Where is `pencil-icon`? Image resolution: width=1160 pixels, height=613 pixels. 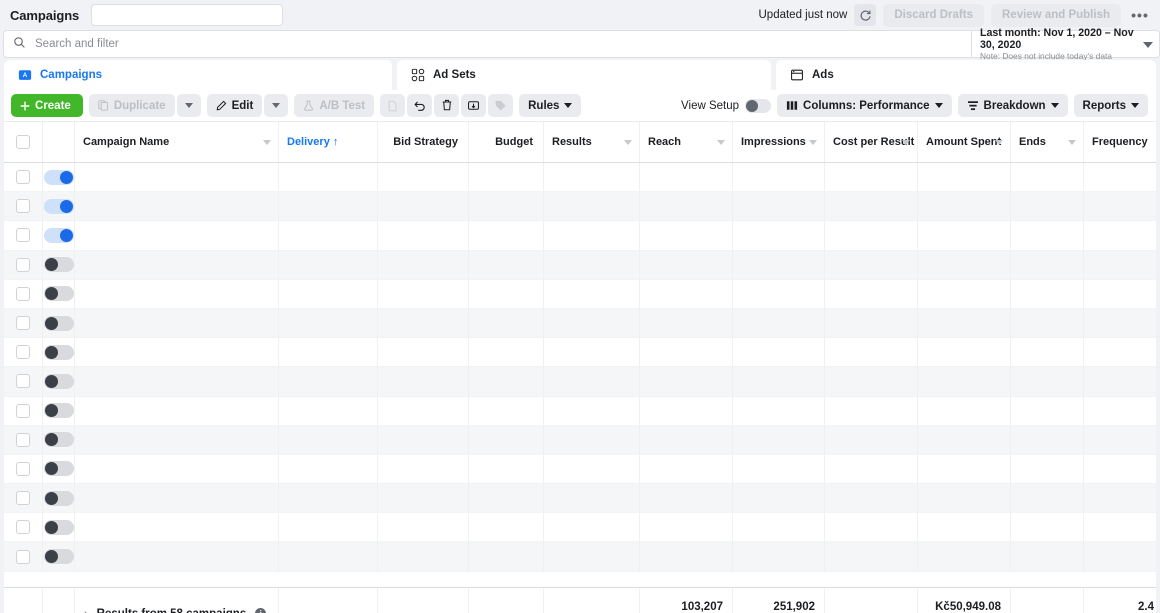
pencil-icon is located at coordinates (221, 105).